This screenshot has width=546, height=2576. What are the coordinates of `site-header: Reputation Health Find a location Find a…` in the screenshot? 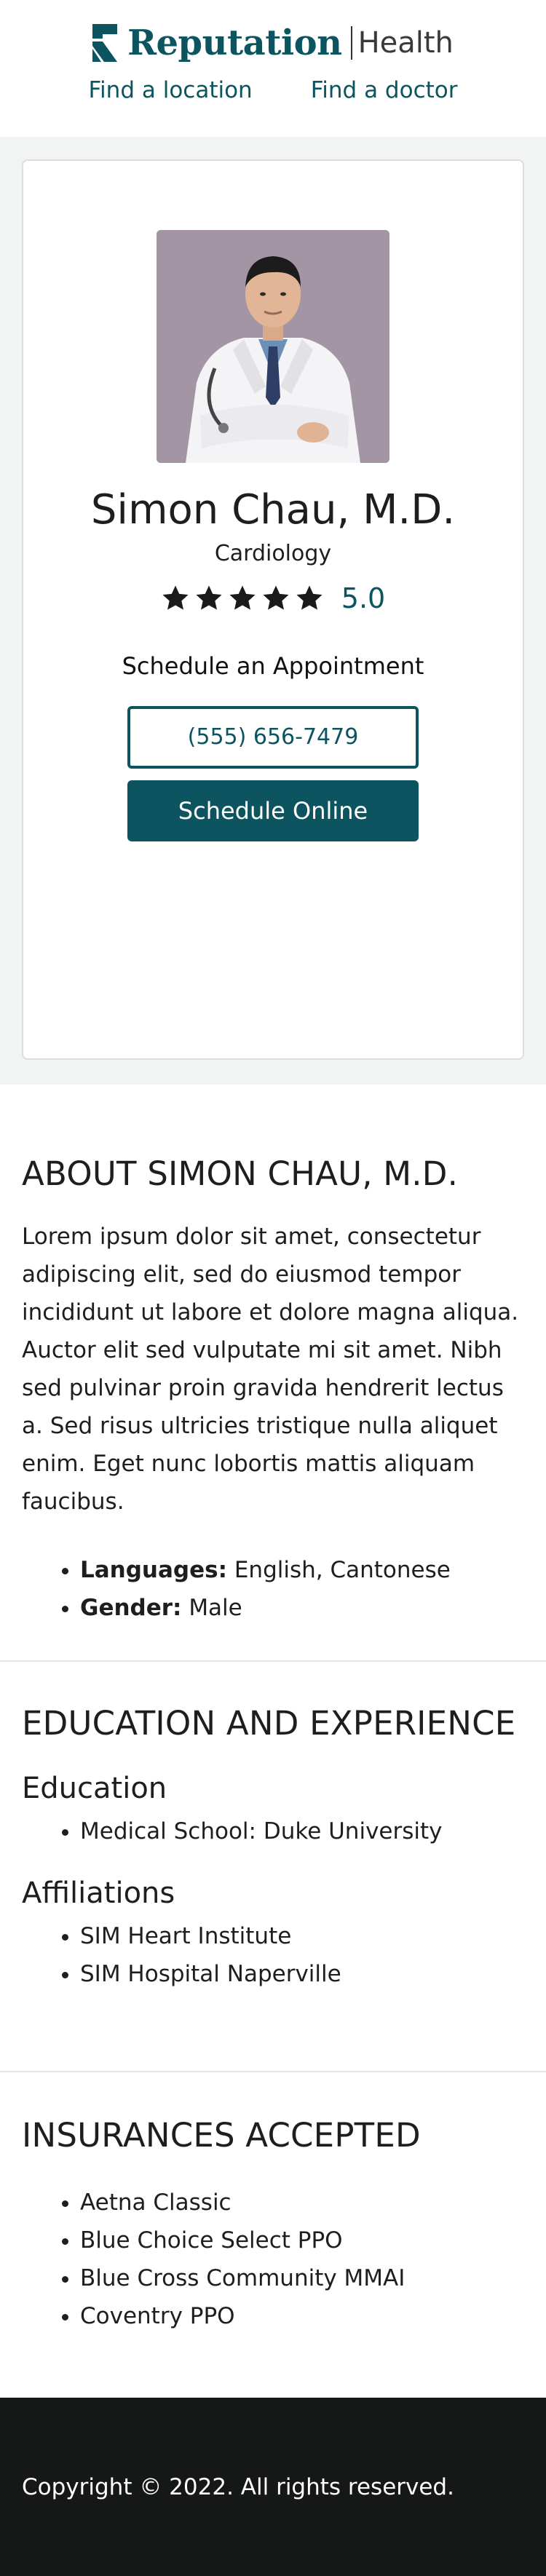 It's located at (273, 68).